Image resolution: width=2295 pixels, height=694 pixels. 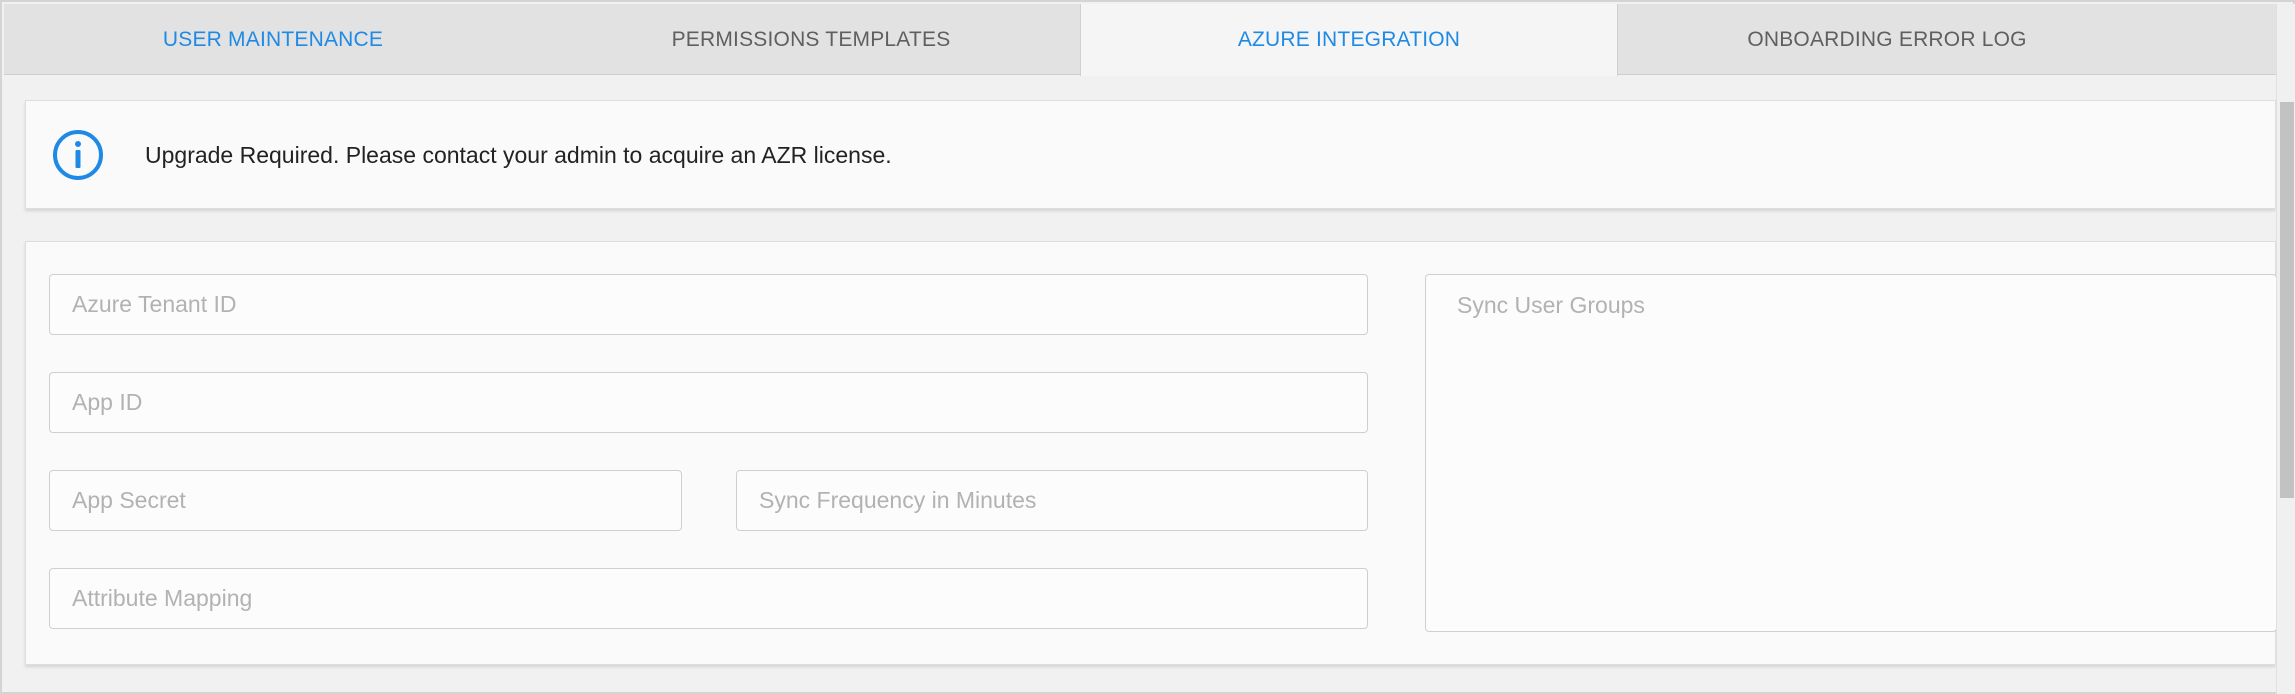 I want to click on tab-azure-integration: AZURE INTEGRATION, so click(x=1349, y=40).